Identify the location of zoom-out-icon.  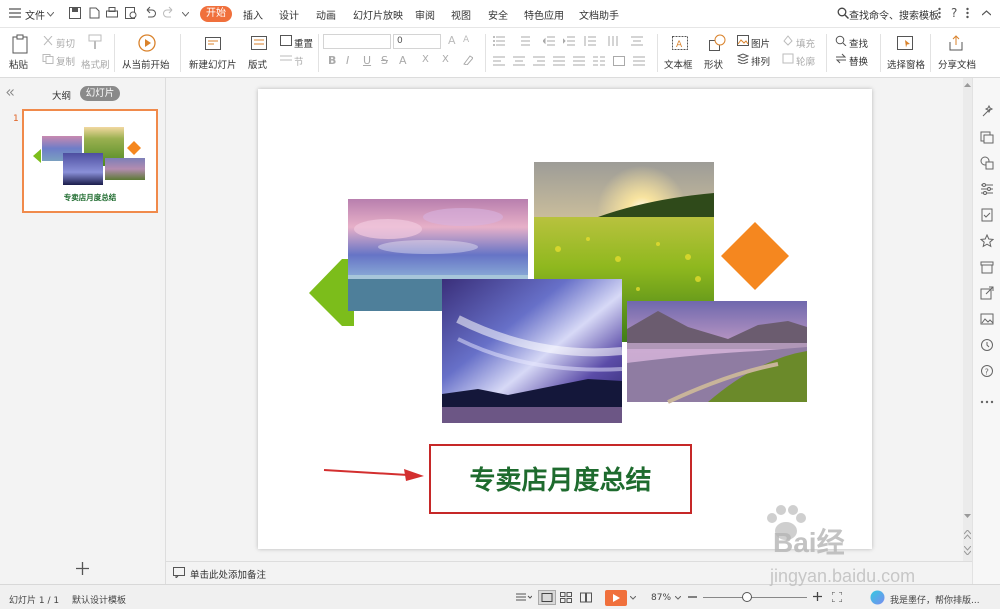
(692, 597).